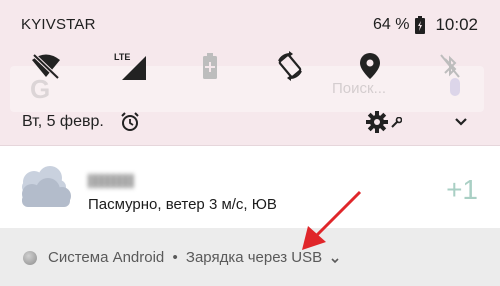  I want to click on city-name-blurred, so click(111, 181).